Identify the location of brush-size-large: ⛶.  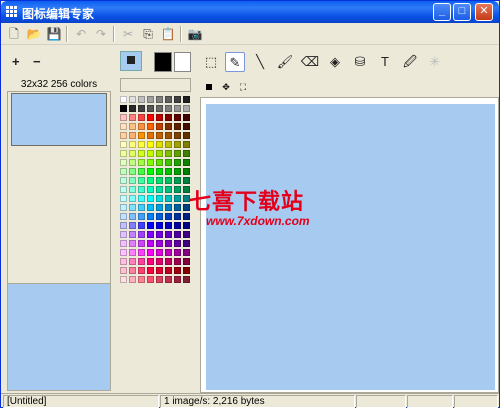
(243, 87).